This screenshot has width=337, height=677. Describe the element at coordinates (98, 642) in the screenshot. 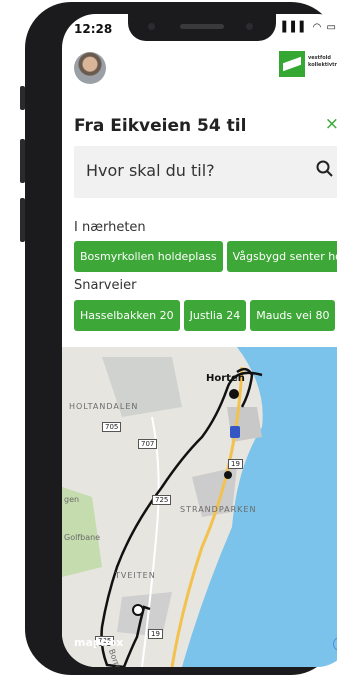

I see `mapbox-attribution: mapbox` at that location.